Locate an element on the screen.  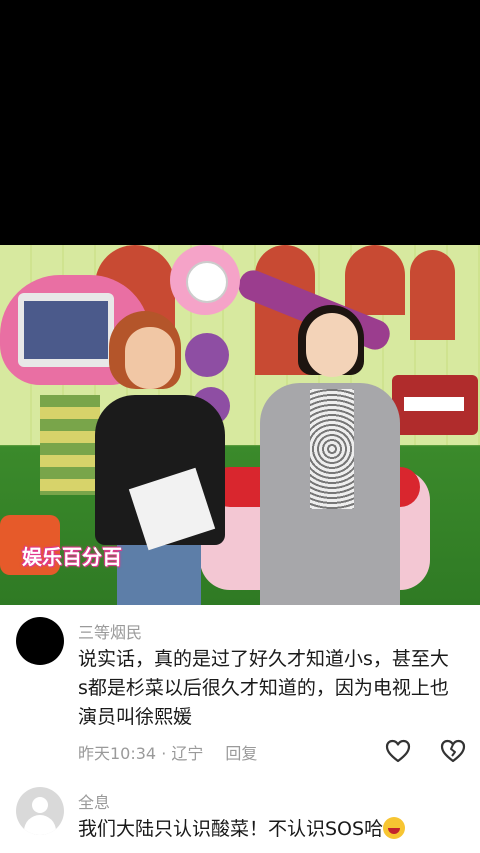
comment-time: 昨天10:34 is located at coordinates (117, 753).